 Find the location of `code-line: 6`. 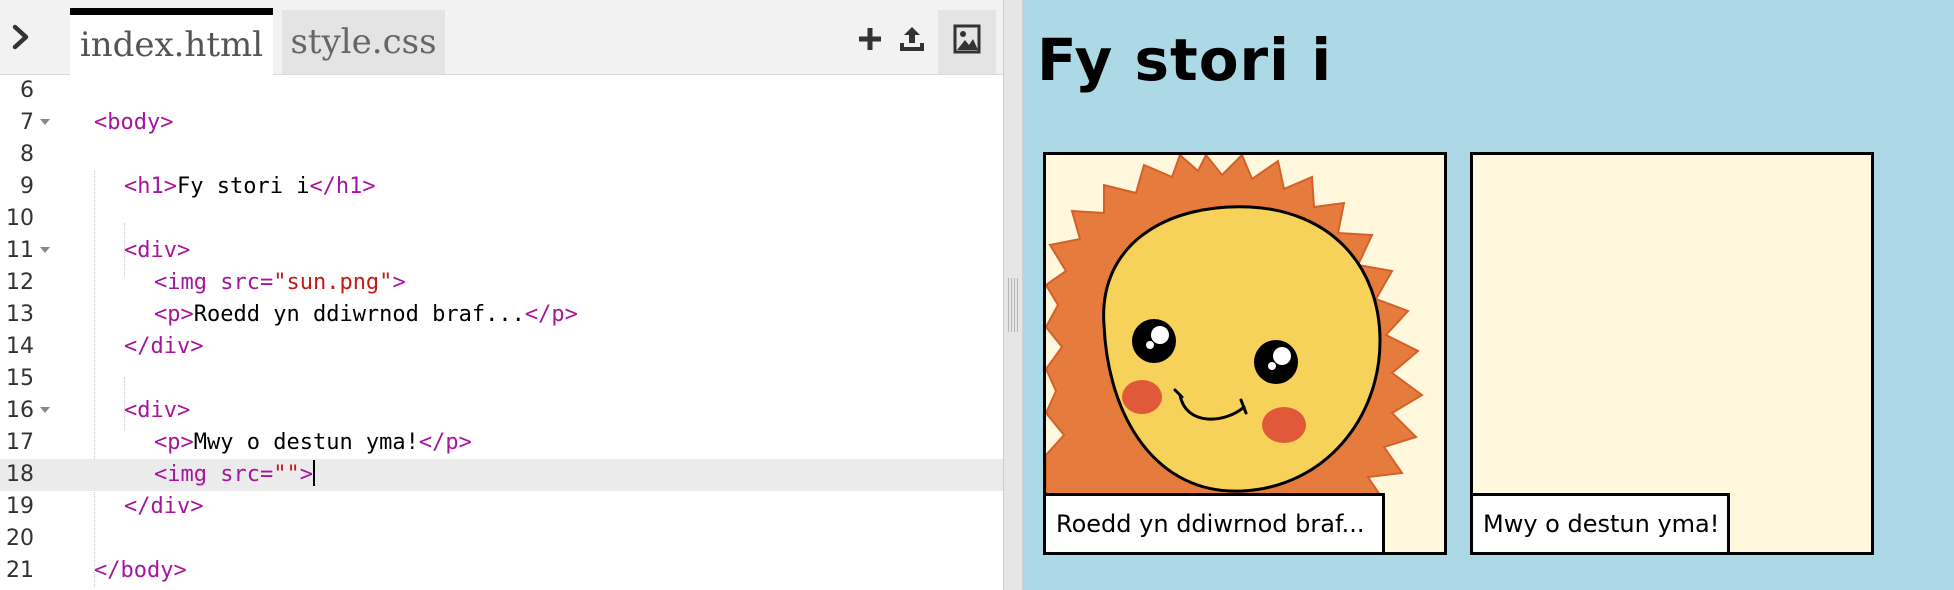

code-line: 6 is located at coordinates (501, 91).